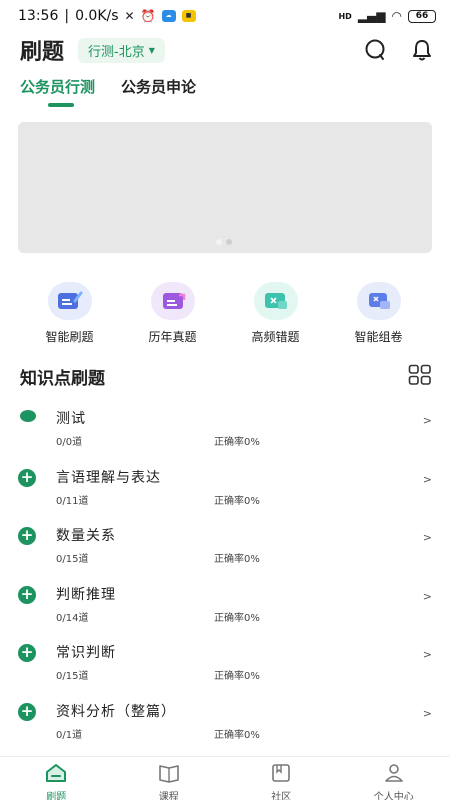  What do you see at coordinates (172, 301) in the screenshot?
I see `past-papers-icon` at bounding box center [172, 301].